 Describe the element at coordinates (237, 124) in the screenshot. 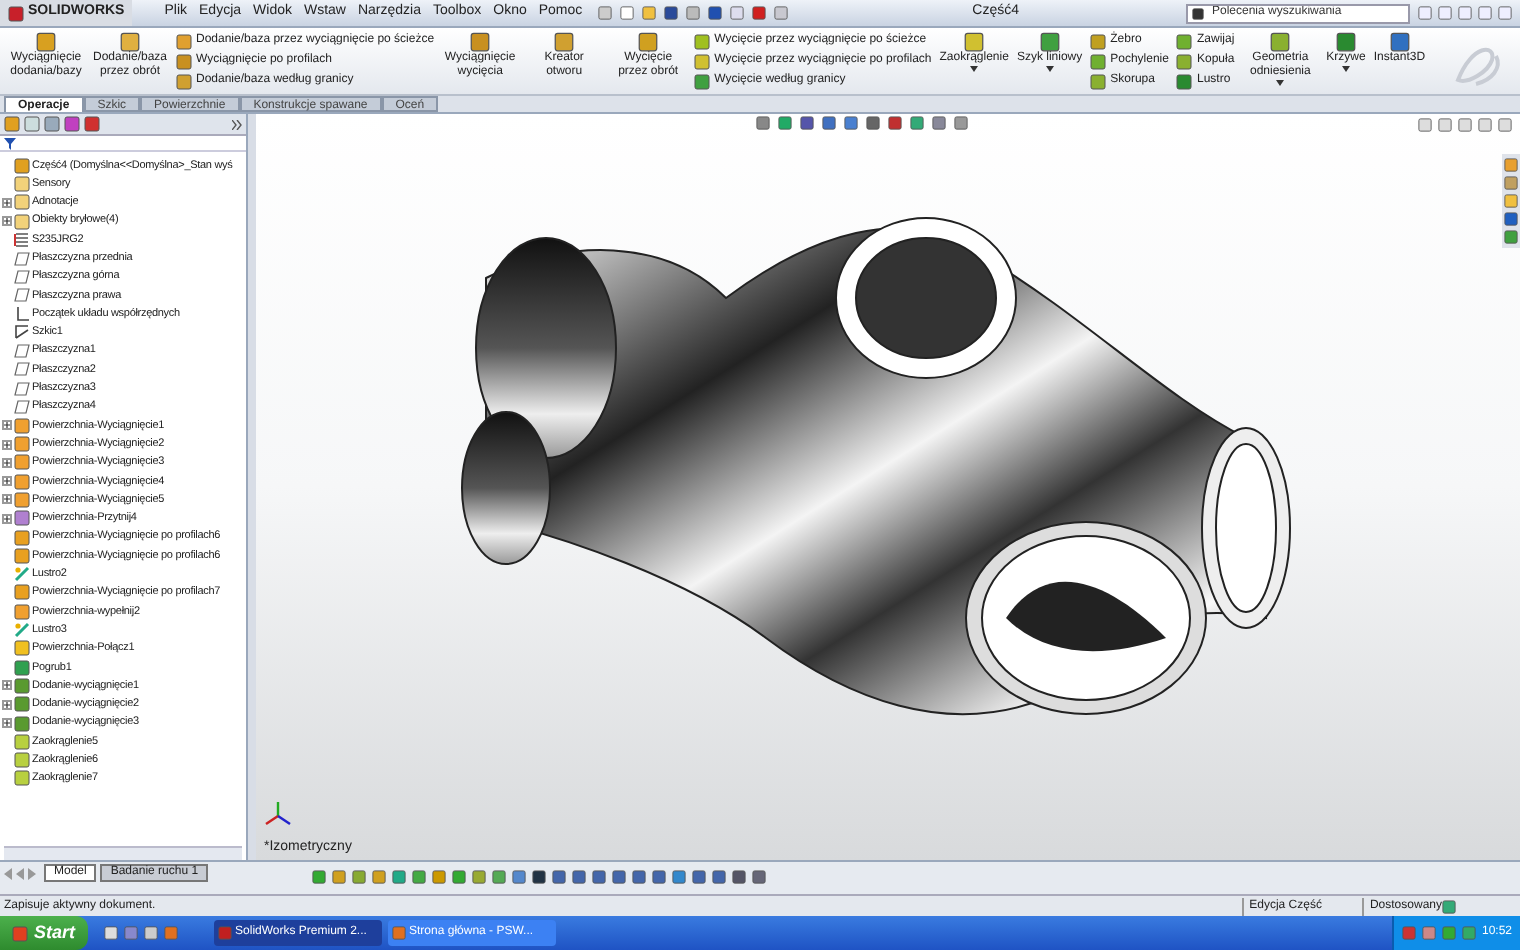

I see `chevron-icon` at that location.